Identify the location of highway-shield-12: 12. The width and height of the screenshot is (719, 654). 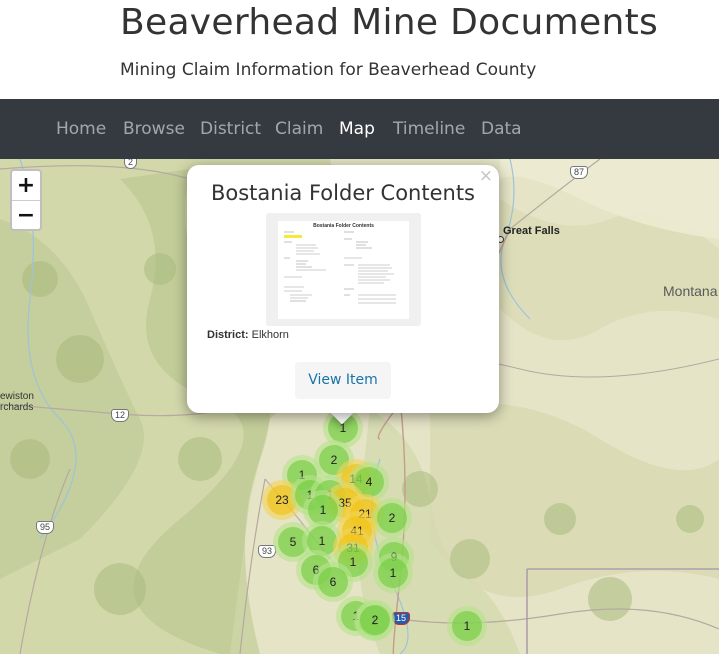
(120, 415).